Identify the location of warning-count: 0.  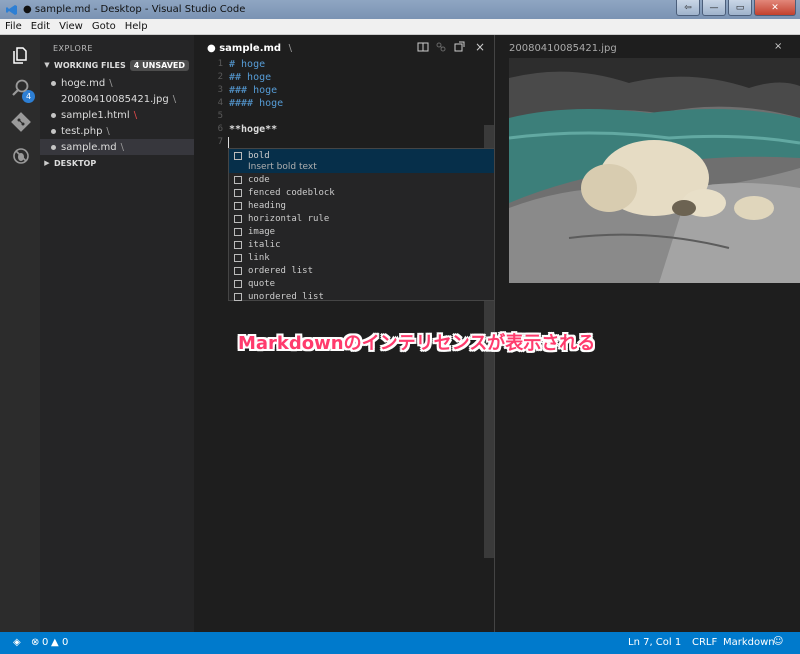
(65, 642).